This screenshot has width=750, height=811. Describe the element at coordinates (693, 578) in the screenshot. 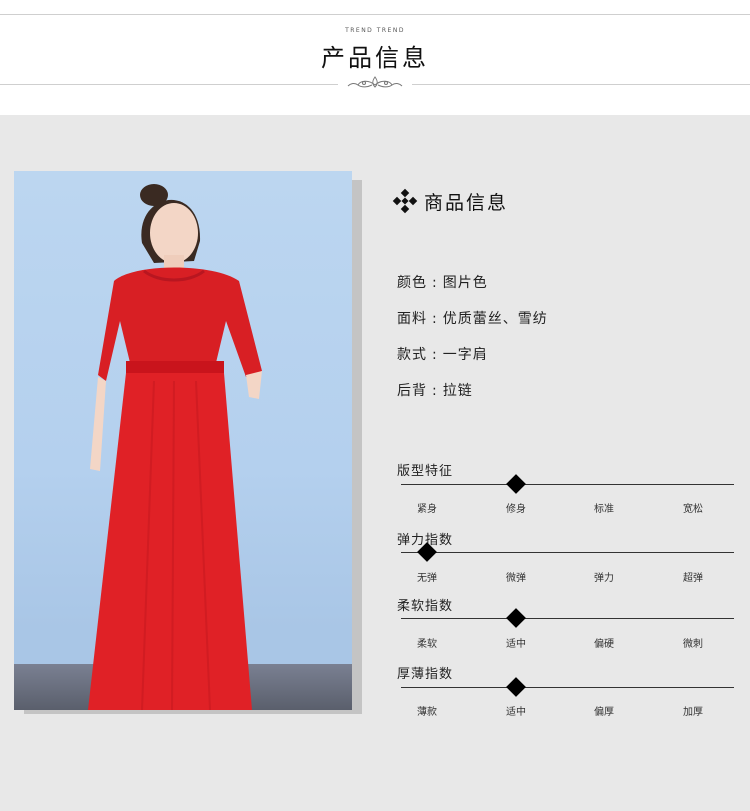

I see `scale-option: 超弹` at that location.